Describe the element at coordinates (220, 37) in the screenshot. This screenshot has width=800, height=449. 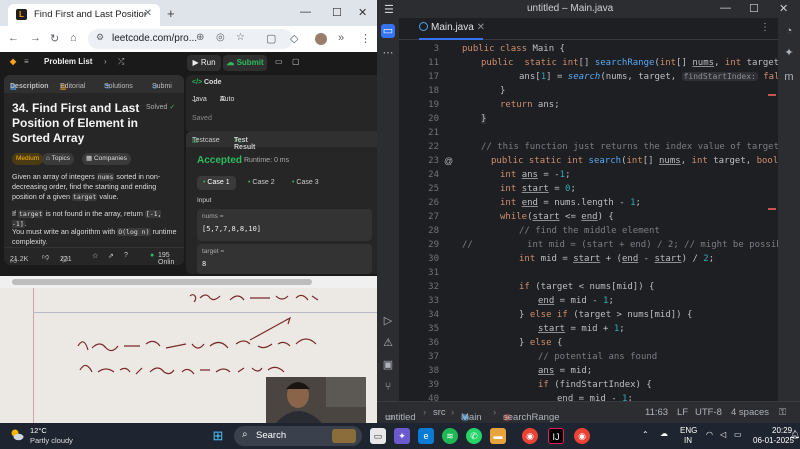
I see `eye-slash-icon: ◎` at that location.